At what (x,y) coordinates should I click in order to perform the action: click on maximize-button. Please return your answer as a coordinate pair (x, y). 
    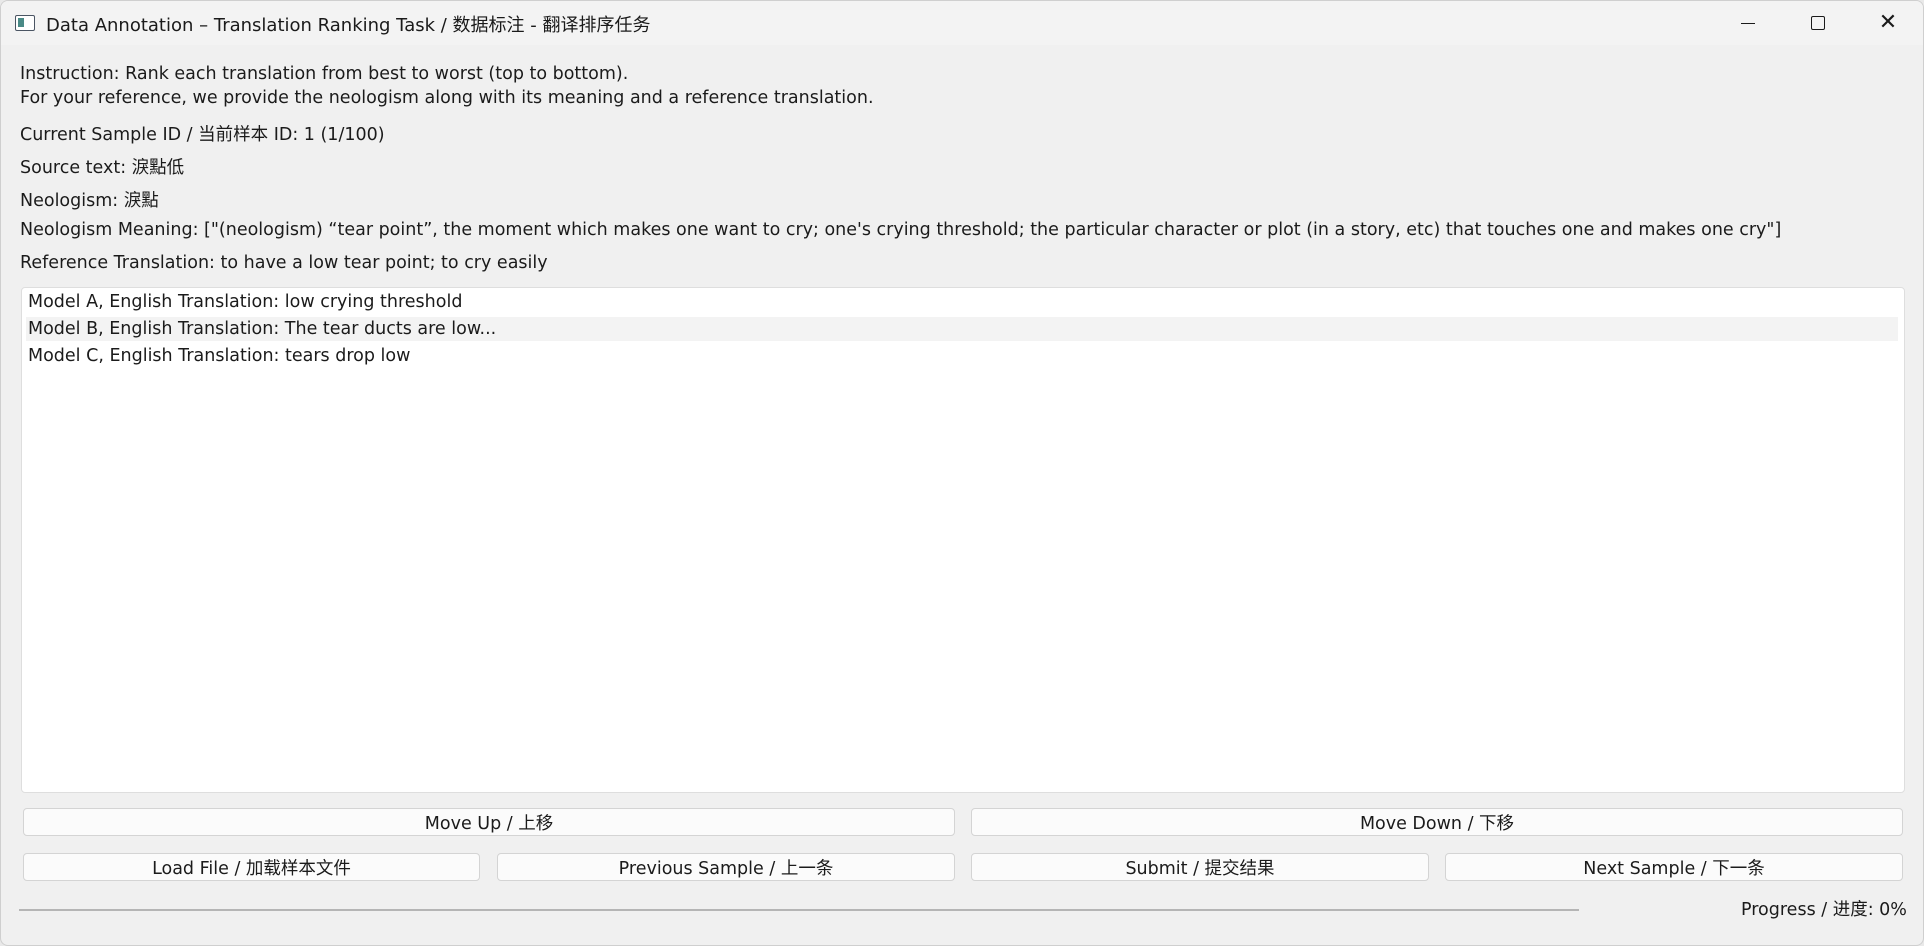
    Looking at the image, I should click on (1818, 23).